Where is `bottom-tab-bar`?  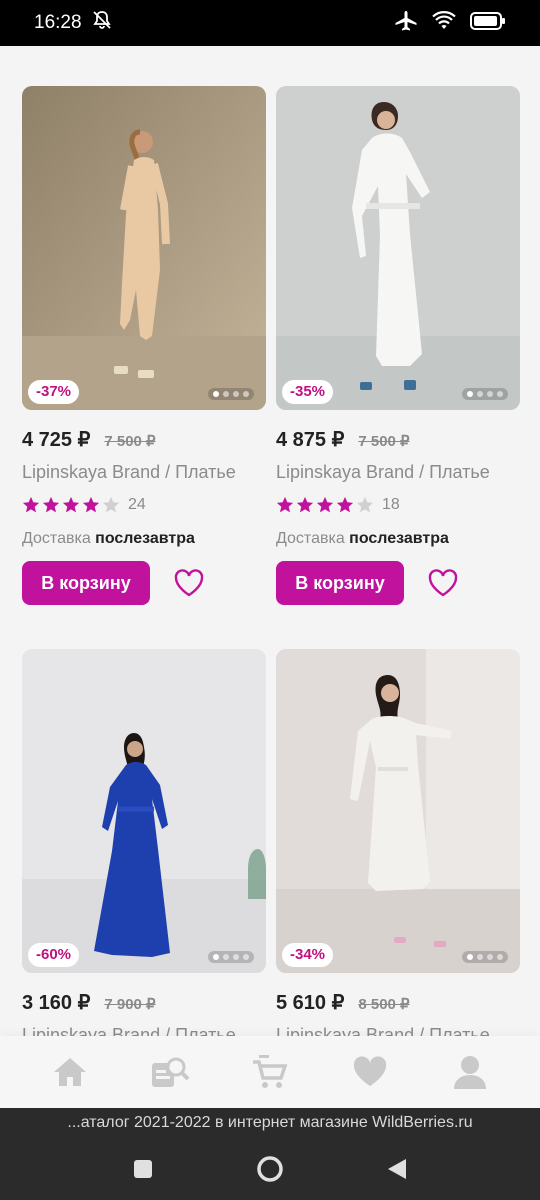 bottom-tab-bar is located at coordinates (270, 1072).